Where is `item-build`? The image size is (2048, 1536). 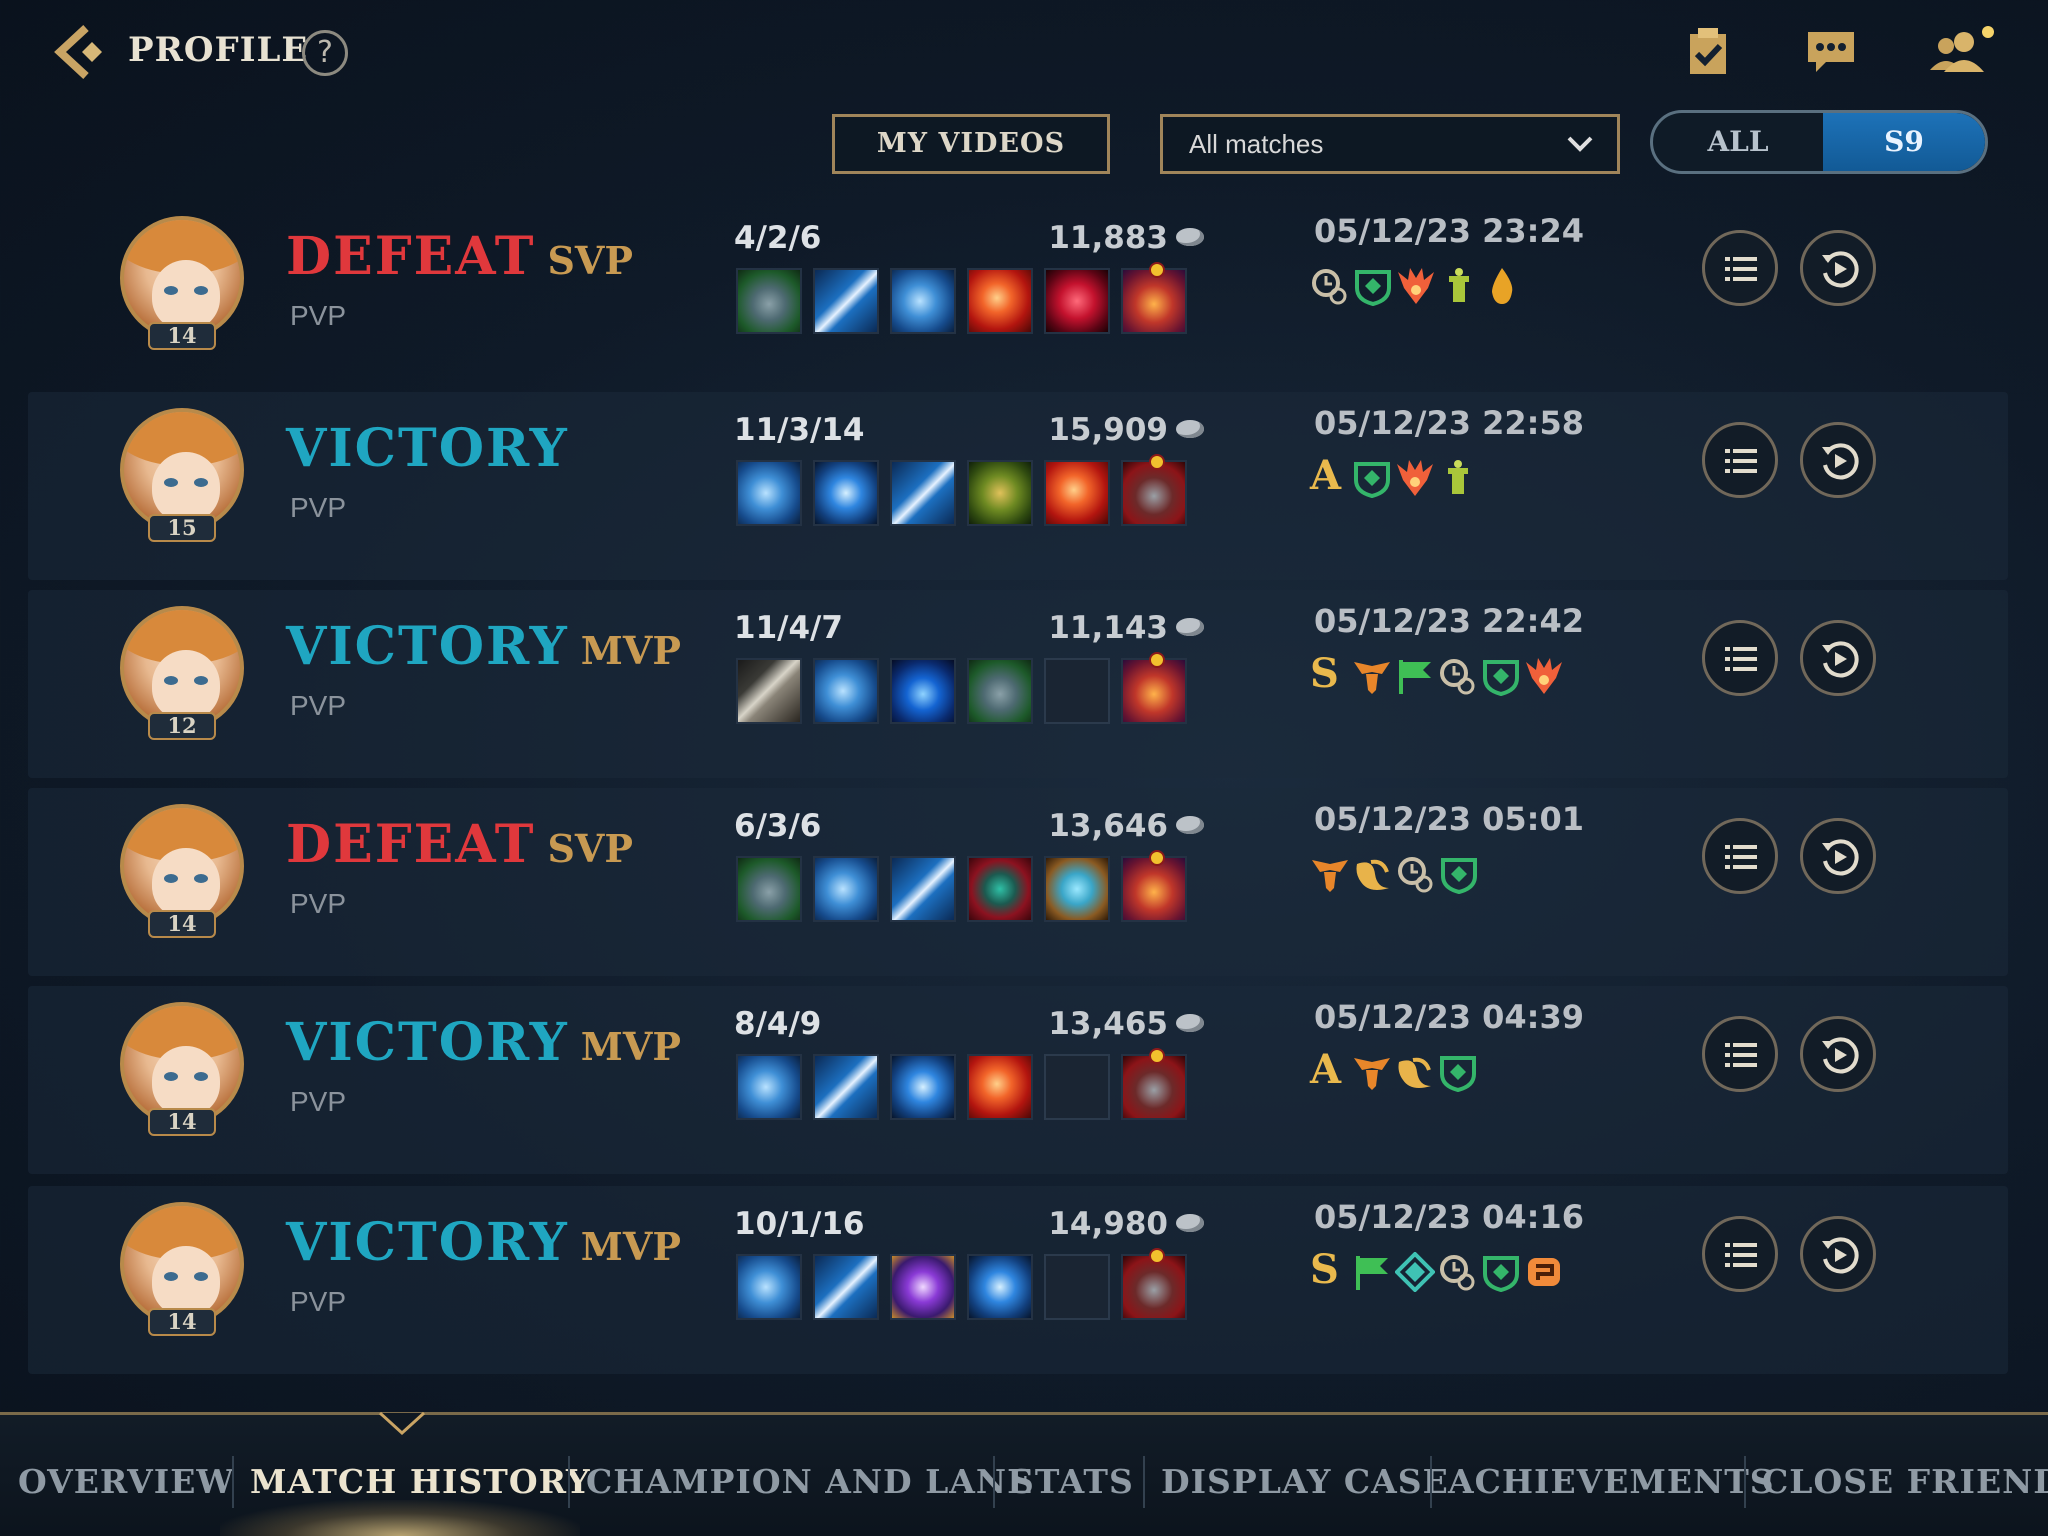
item-build is located at coordinates (976, 689).